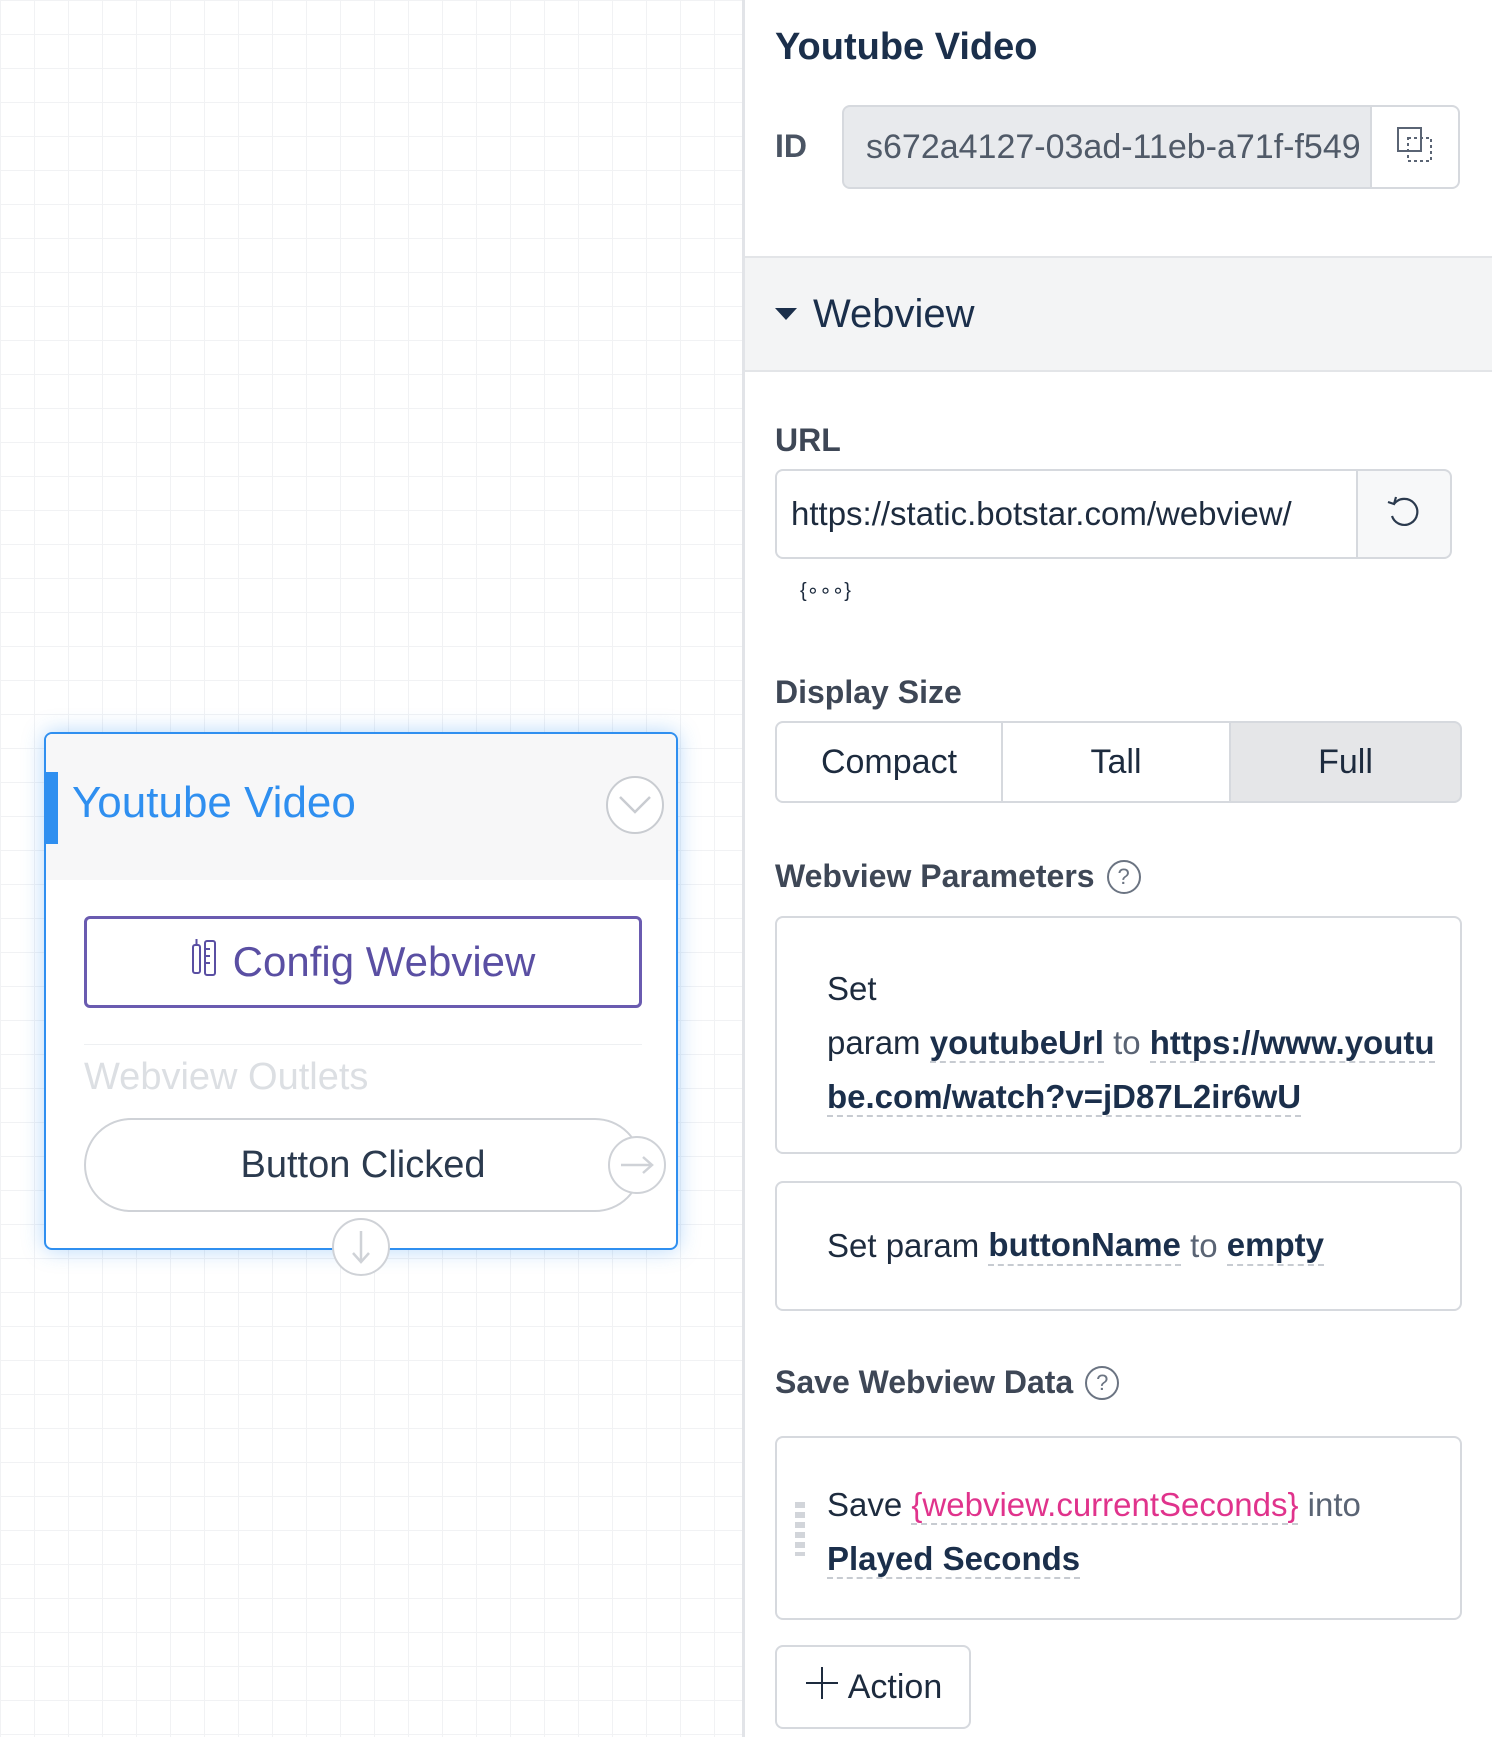  What do you see at coordinates (1346, 762) in the screenshot?
I see `display-size-full: Full` at bounding box center [1346, 762].